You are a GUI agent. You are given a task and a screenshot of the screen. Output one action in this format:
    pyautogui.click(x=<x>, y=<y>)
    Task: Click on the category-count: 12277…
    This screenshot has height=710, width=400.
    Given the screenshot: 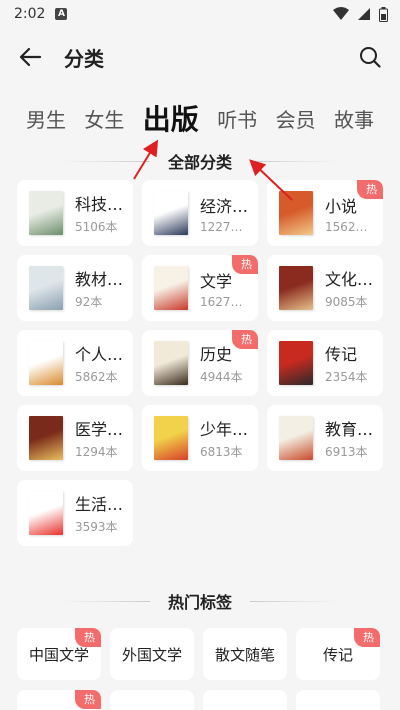 What is the action you would take?
    pyautogui.click(x=224, y=226)
    